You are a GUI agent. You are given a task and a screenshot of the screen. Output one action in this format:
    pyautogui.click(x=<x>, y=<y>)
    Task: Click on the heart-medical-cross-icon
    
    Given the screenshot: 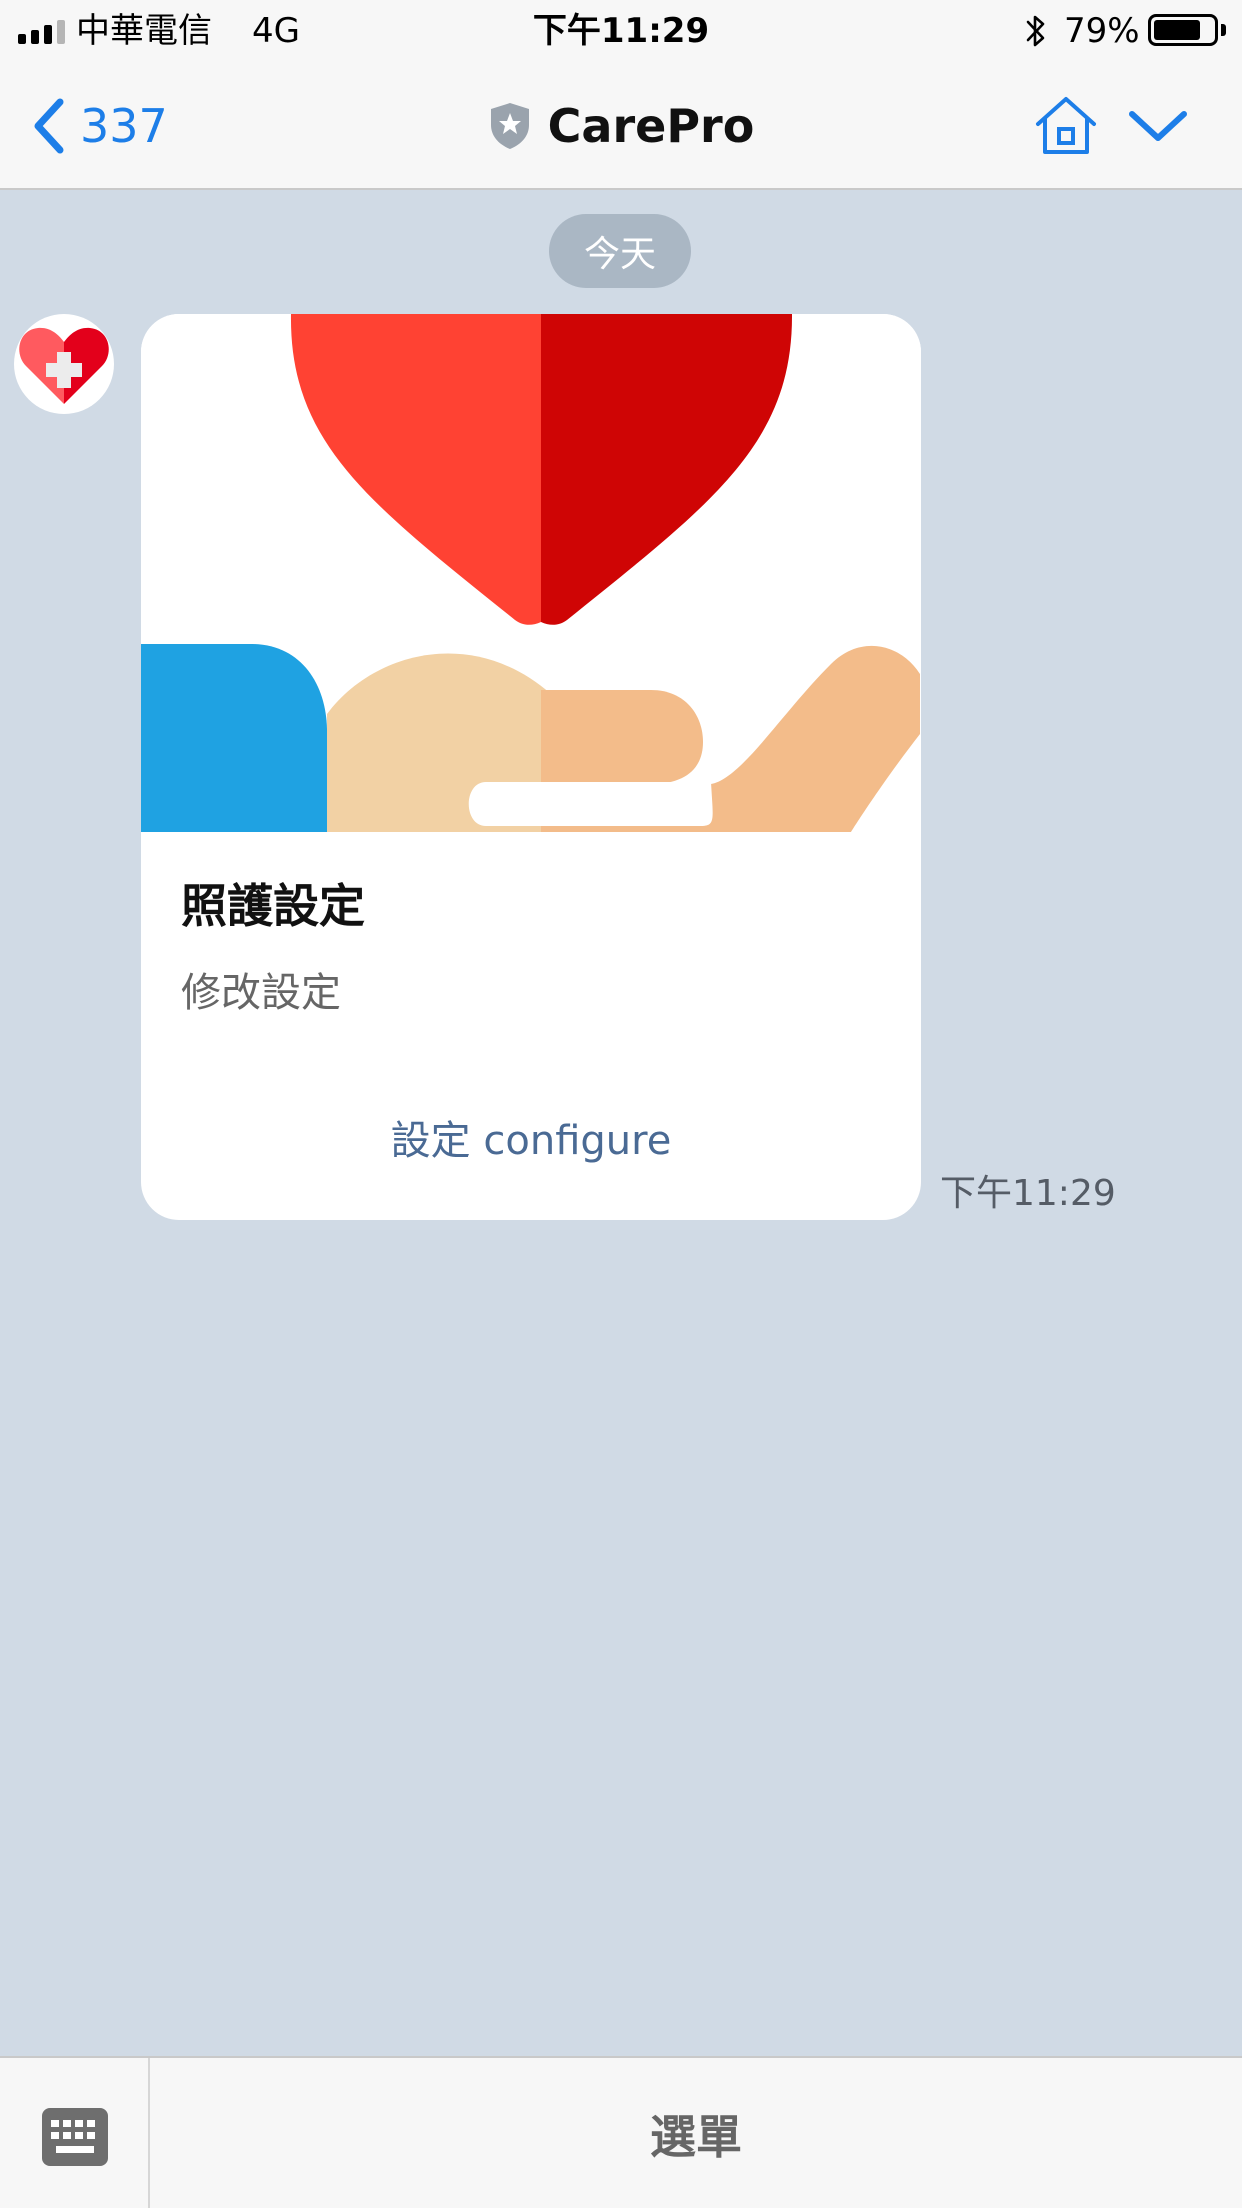 What is the action you would take?
    pyautogui.click(x=64, y=365)
    